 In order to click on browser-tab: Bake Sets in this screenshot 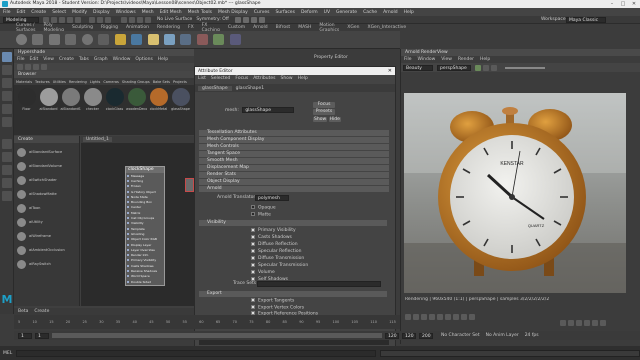, I will do `click(161, 82)`.